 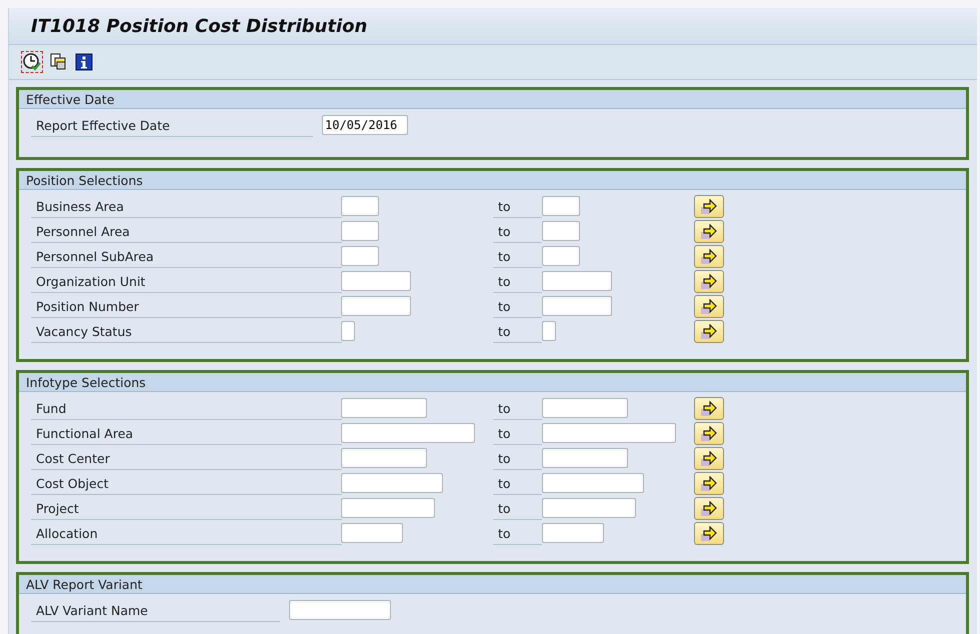 What do you see at coordinates (199, 26) in the screenshot?
I see `window-title: IT1018 Position Cost Distribution` at bounding box center [199, 26].